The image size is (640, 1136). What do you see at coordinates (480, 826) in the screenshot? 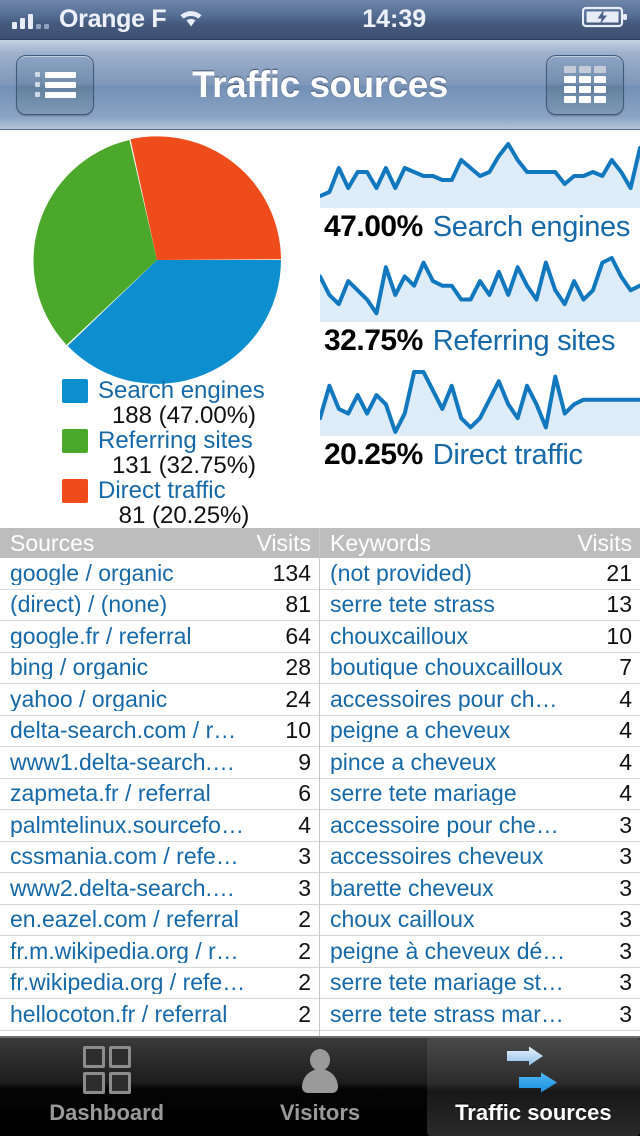
I see `table-row: accessoire pour cheveux 3` at bounding box center [480, 826].